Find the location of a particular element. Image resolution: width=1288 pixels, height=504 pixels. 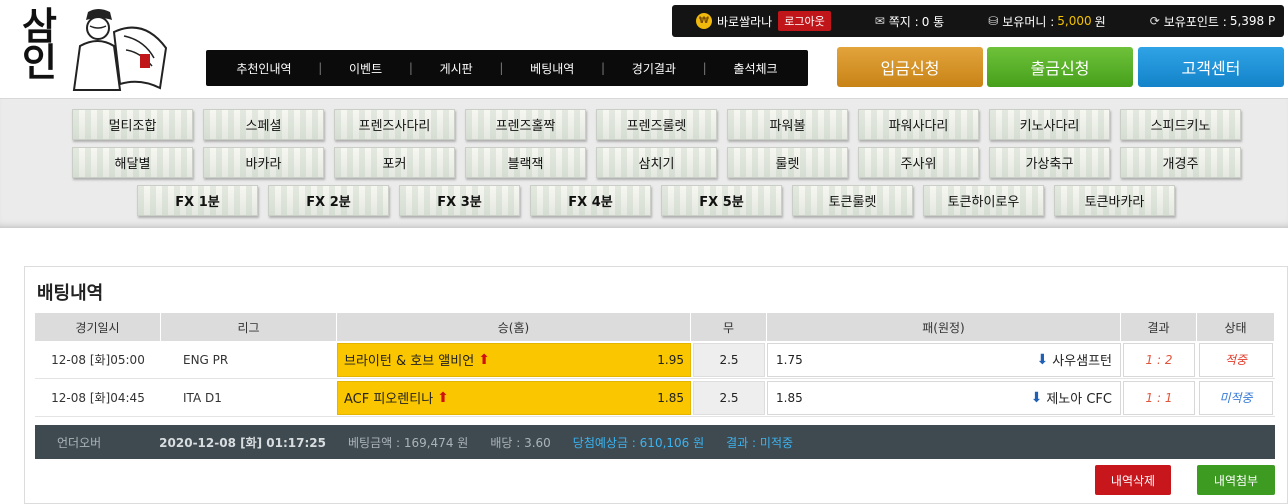

game-dice: 주사위 is located at coordinates (918, 162).